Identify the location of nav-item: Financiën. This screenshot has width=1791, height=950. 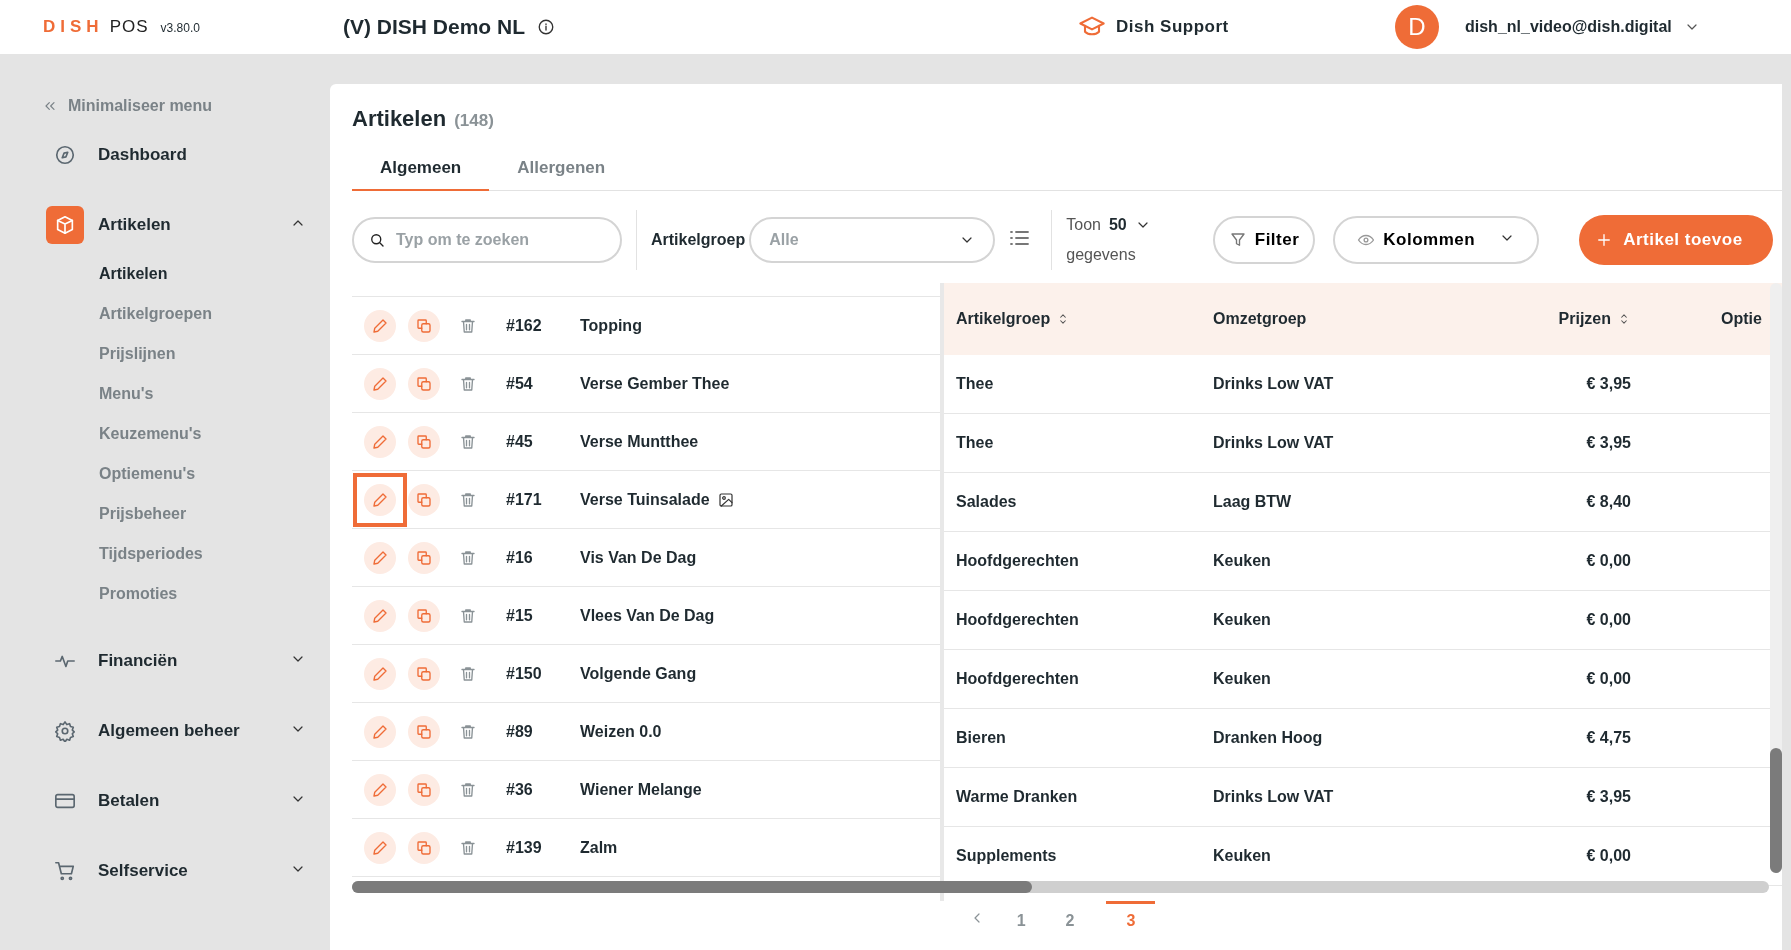
(194, 661).